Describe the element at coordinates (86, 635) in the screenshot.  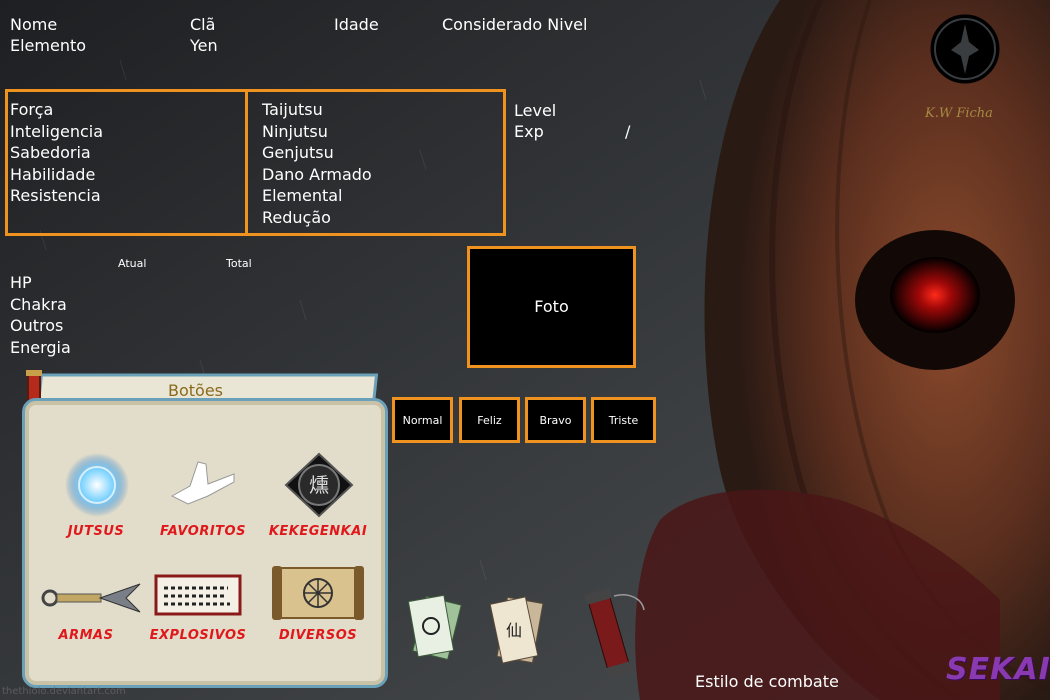
I see `armas-button: ARMAS` at that location.